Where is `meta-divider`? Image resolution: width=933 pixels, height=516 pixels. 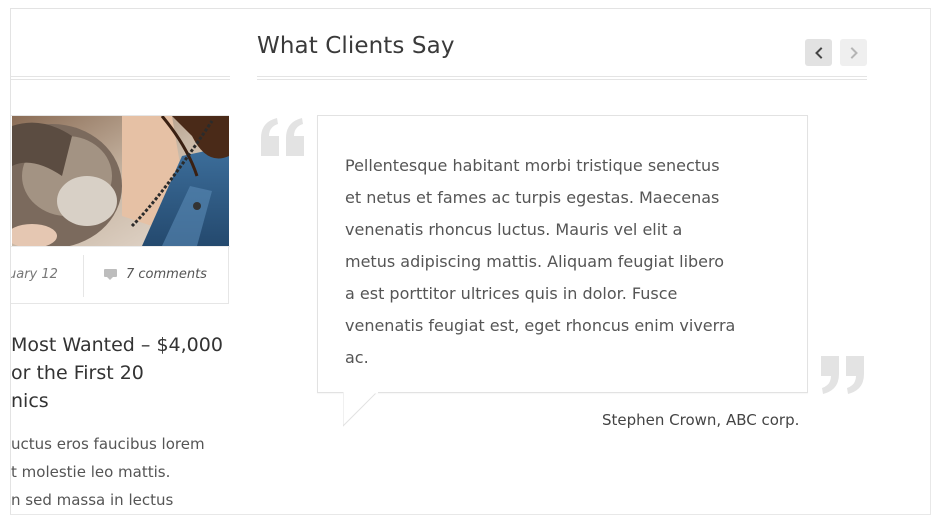
meta-divider is located at coordinates (83, 276).